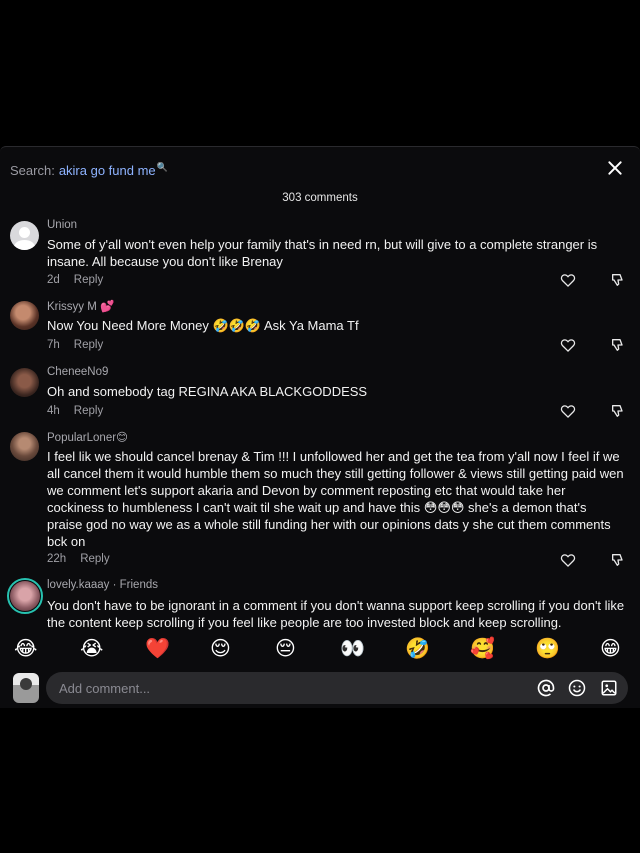  I want to click on emoji-button: 😌, so click(220, 649).